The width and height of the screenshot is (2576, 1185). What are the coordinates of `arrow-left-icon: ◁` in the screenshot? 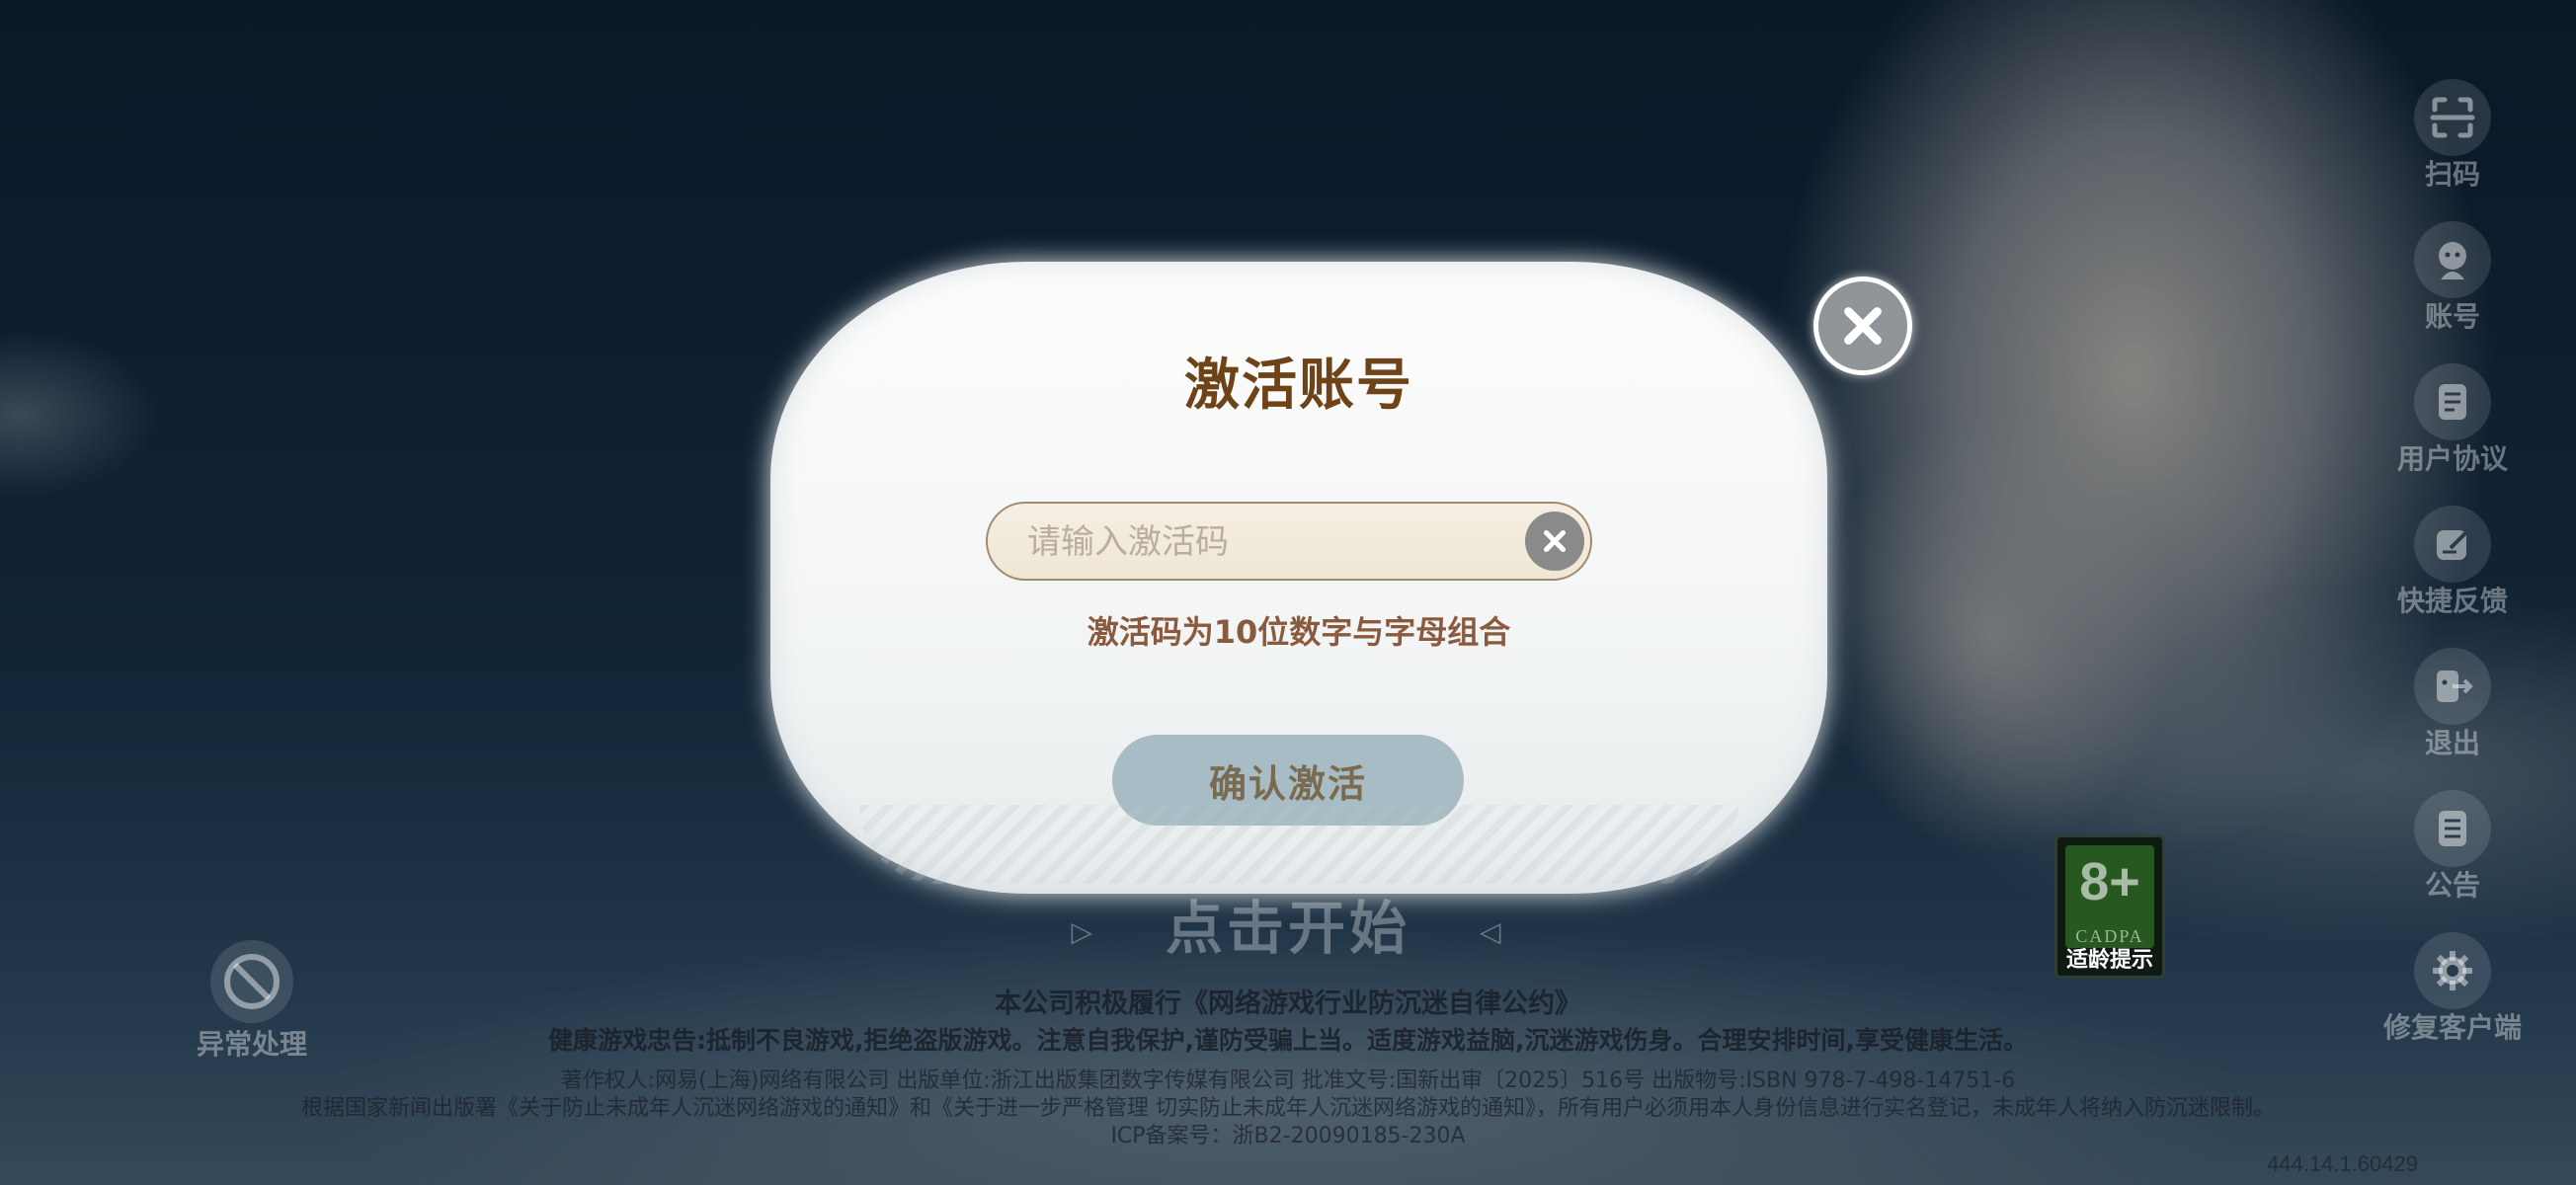 It's located at (1492, 932).